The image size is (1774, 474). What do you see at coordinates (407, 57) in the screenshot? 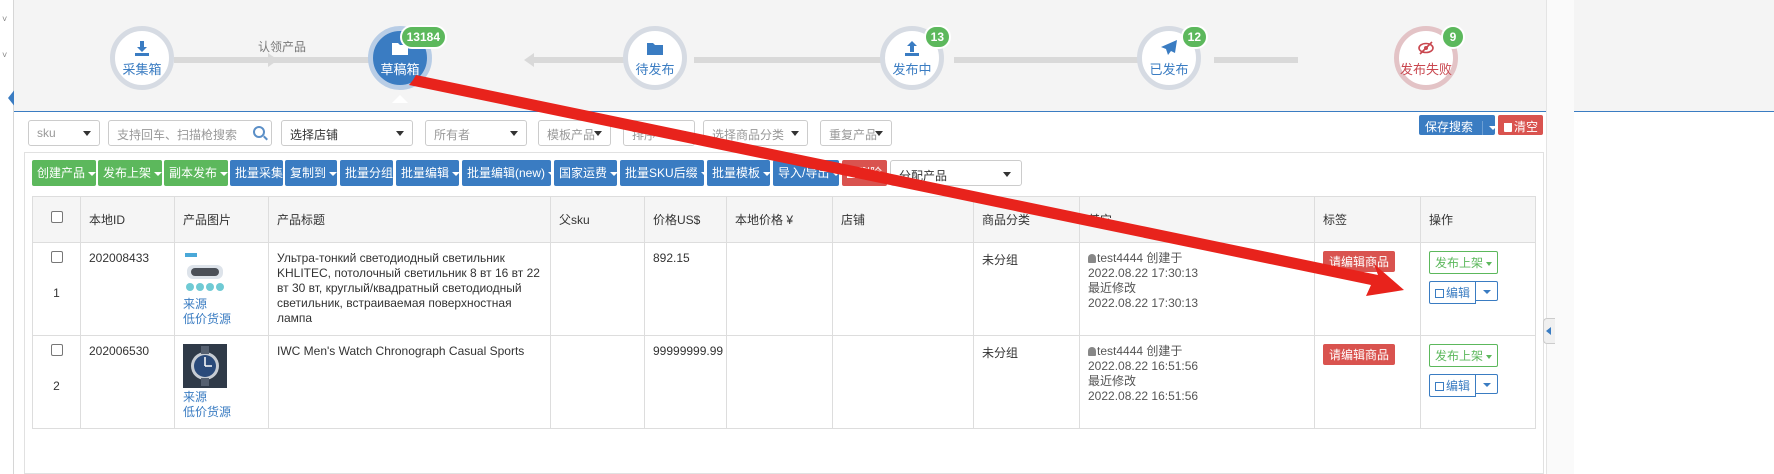
I see `step-draft-box: 草稿箱 13184` at bounding box center [407, 57].